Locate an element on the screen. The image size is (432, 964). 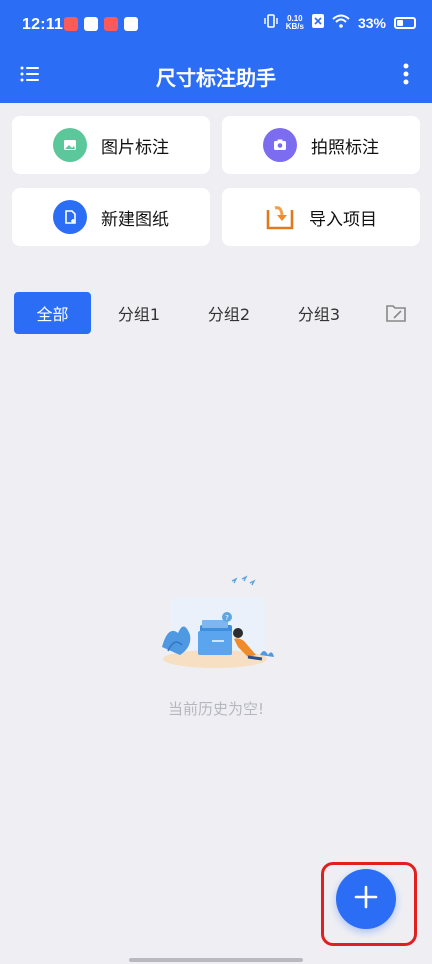
status-bar: 12:11 0.10 KB/s 33% is located at coordinates (216, 25).